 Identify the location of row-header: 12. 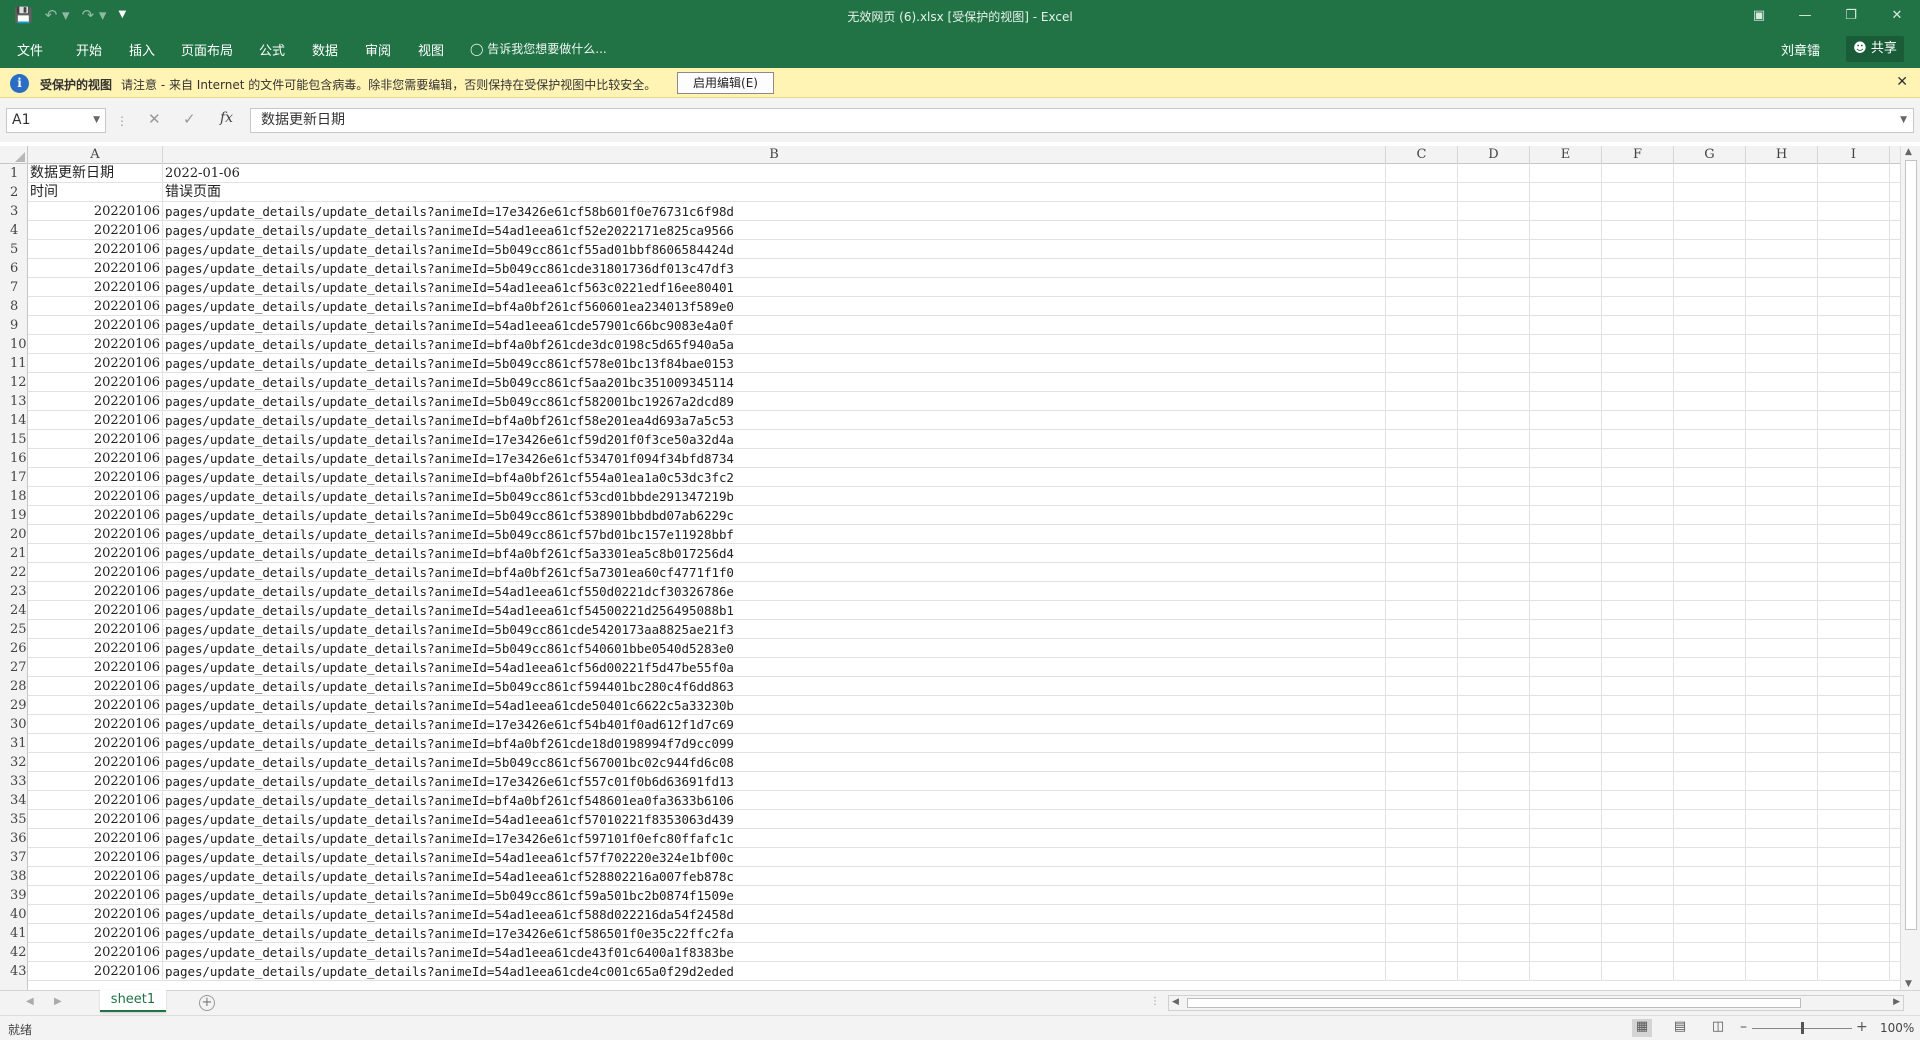
(14, 382).